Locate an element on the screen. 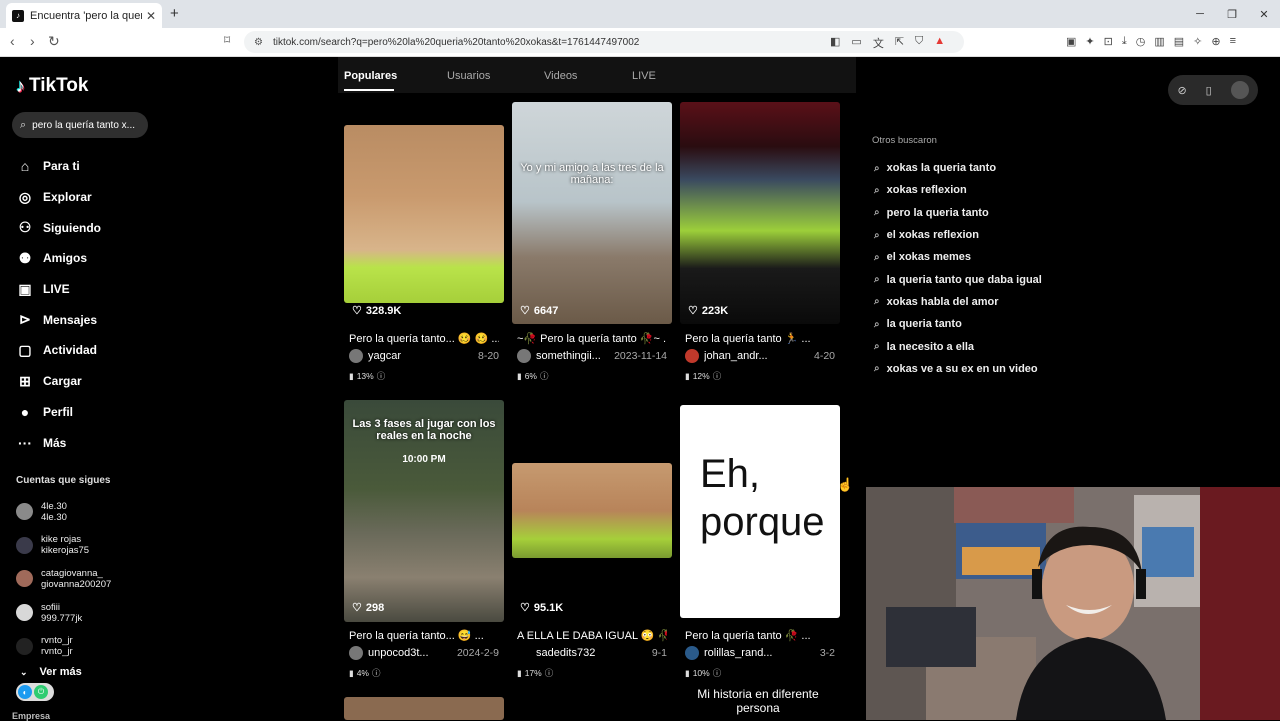  vpn-icon: ⊕ is located at coordinates (1215, 41).